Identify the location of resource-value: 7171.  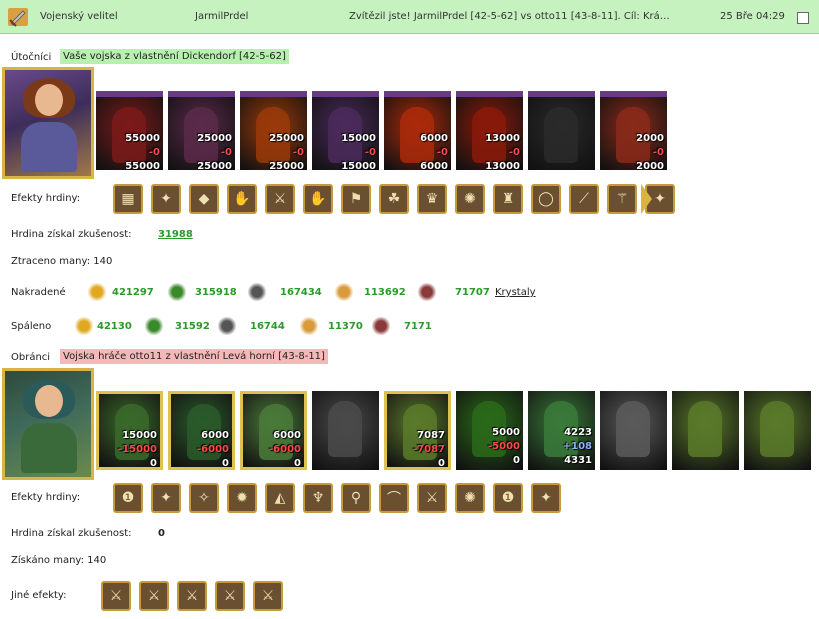
(418, 326).